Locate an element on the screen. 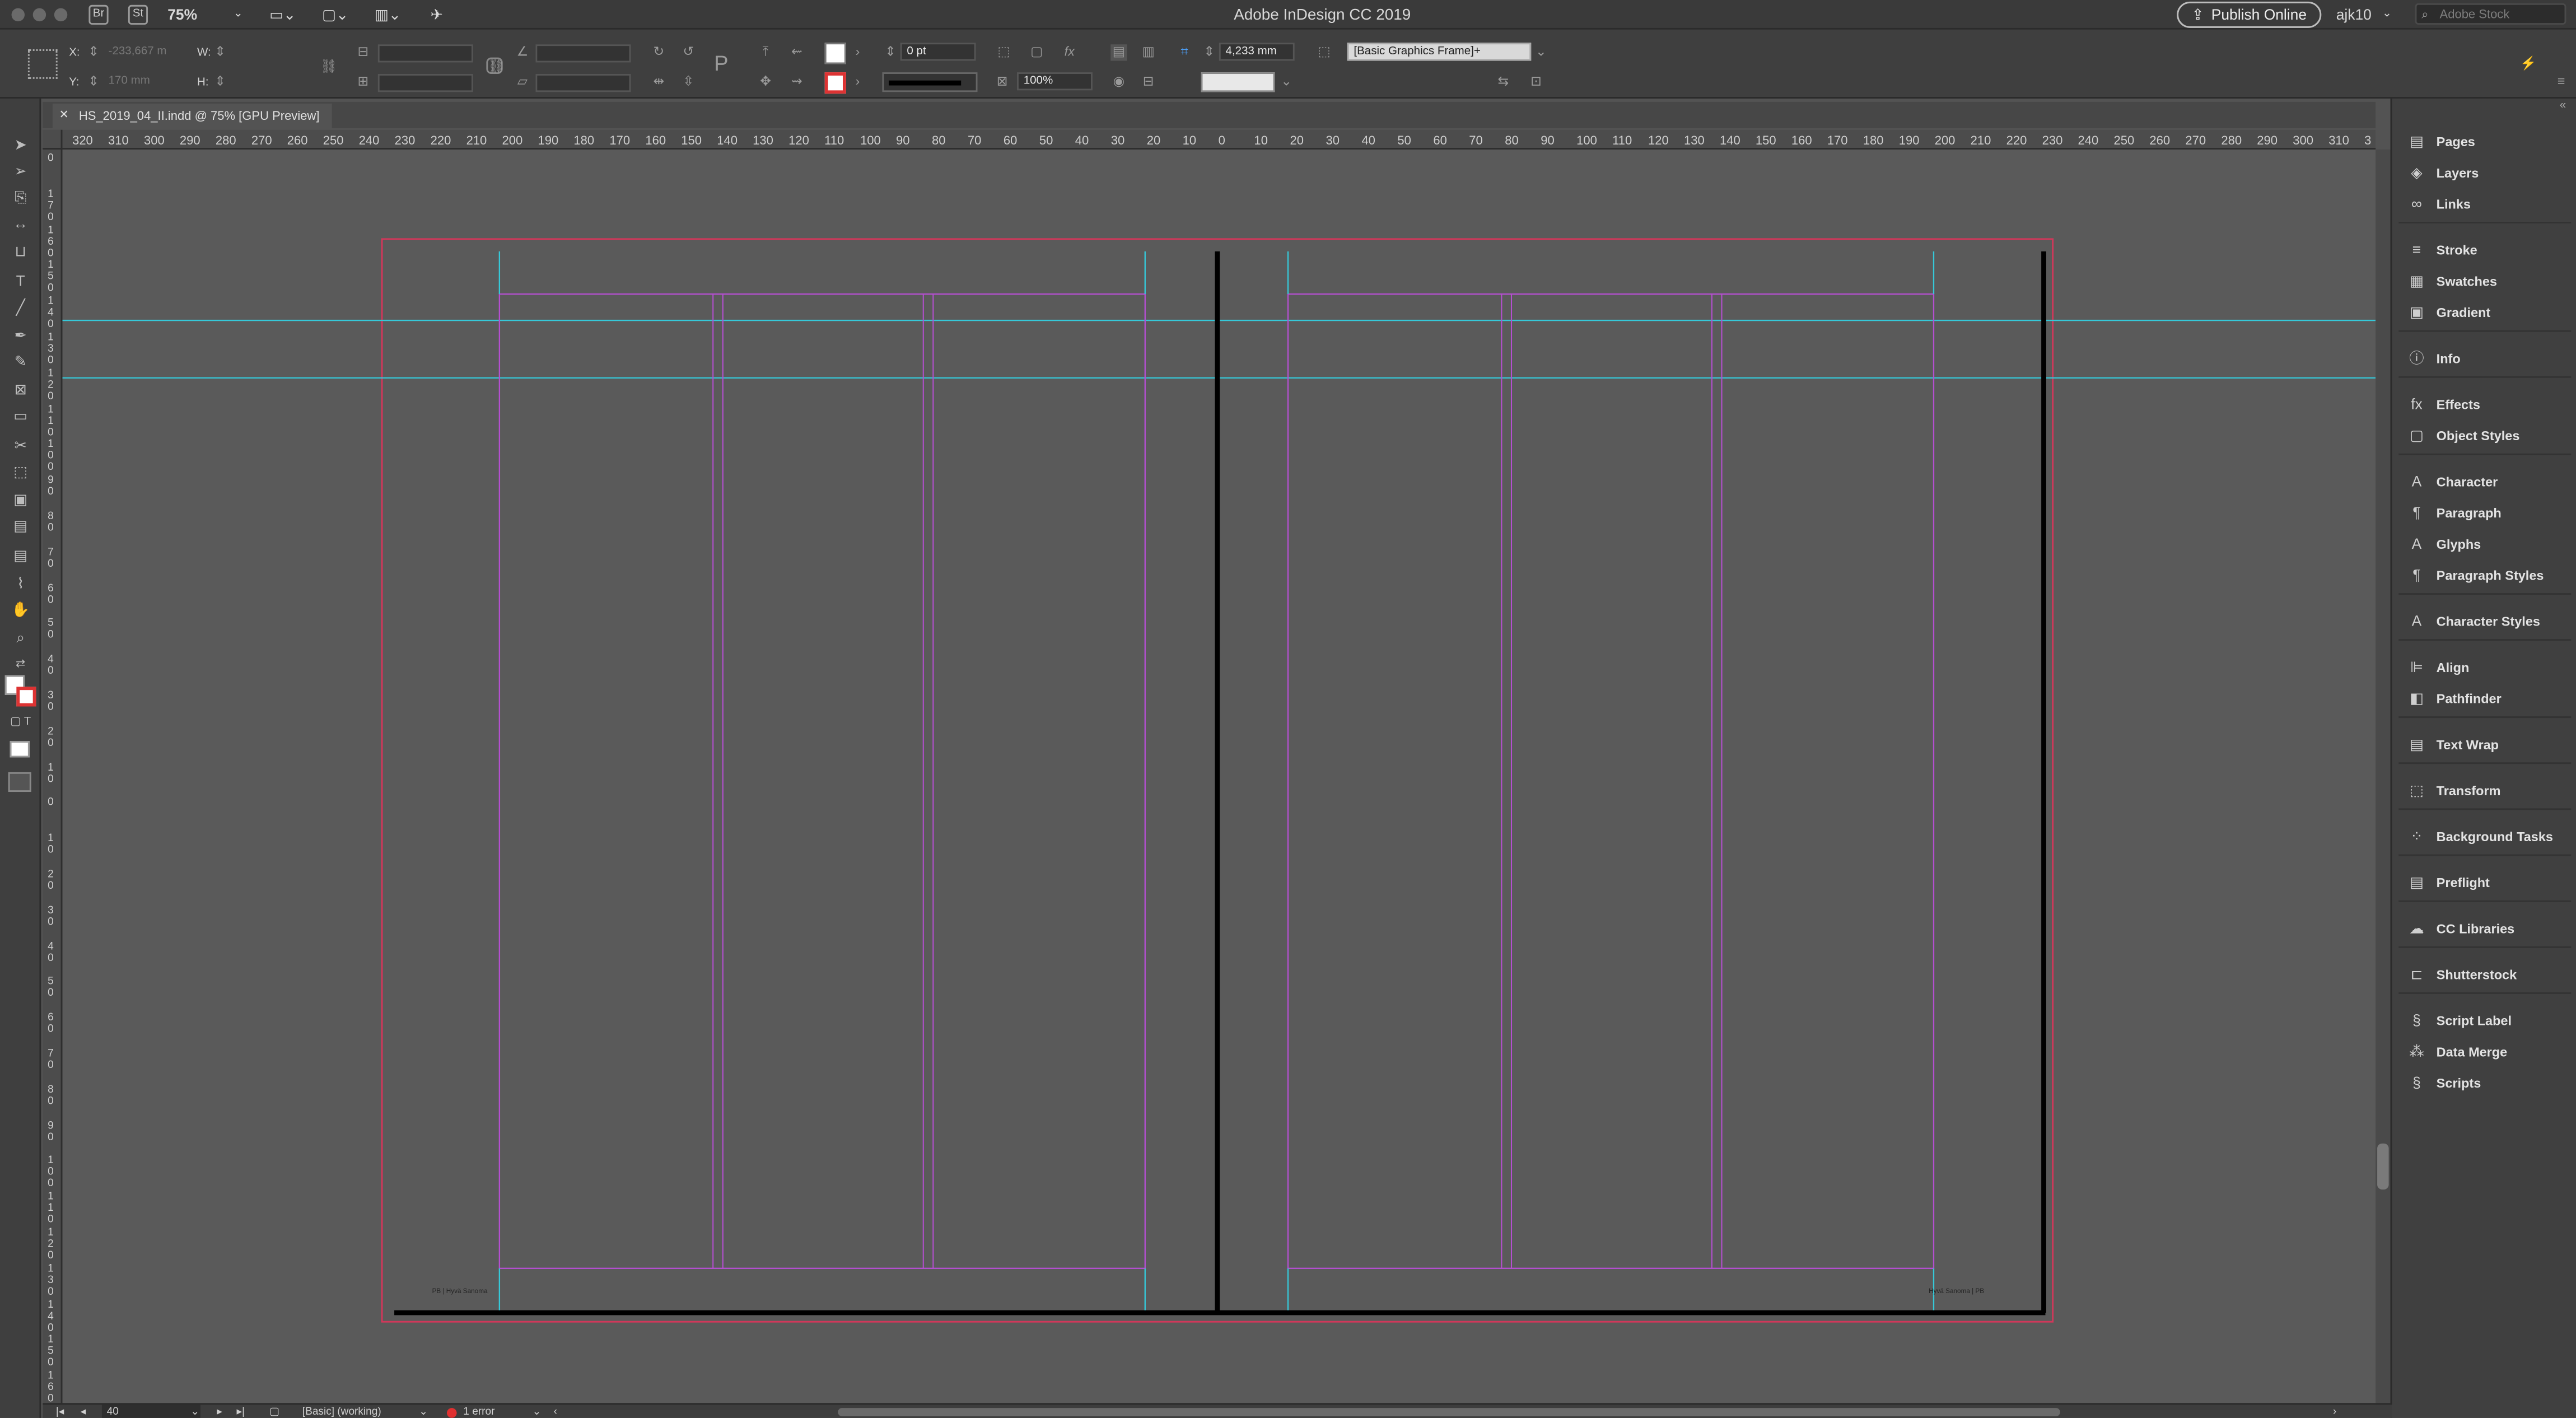 The width and height of the screenshot is (2576, 1418). stroke-menu-icon: › is located at coordinates (858, 82).